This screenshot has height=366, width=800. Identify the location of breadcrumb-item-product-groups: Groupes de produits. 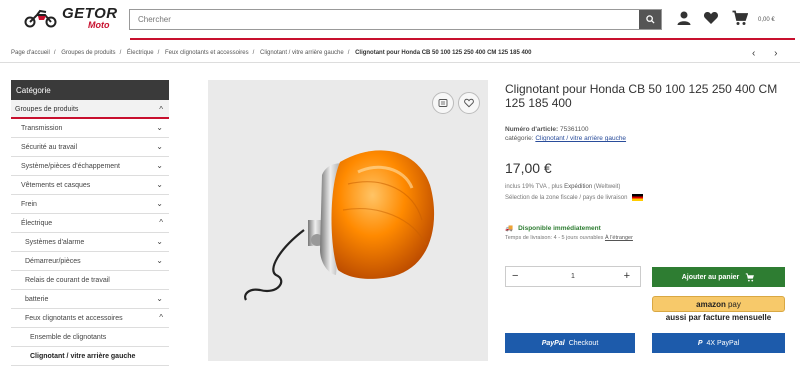
(88, 53).